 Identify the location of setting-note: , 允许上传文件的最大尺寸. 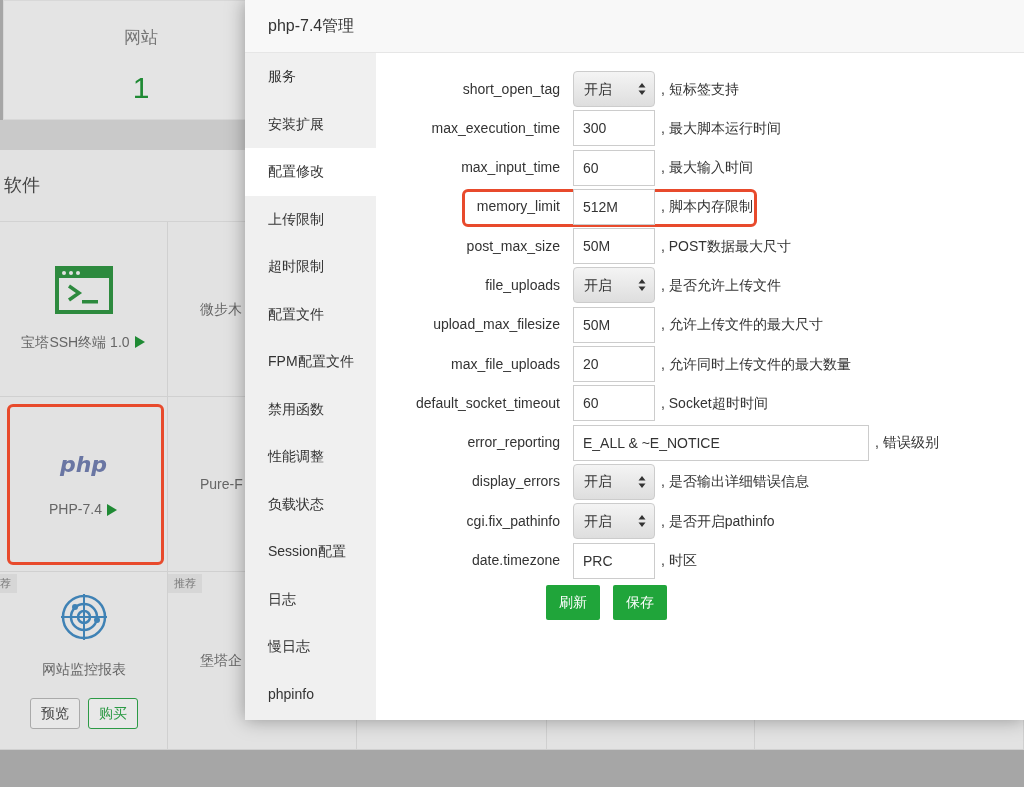
(742, 325).